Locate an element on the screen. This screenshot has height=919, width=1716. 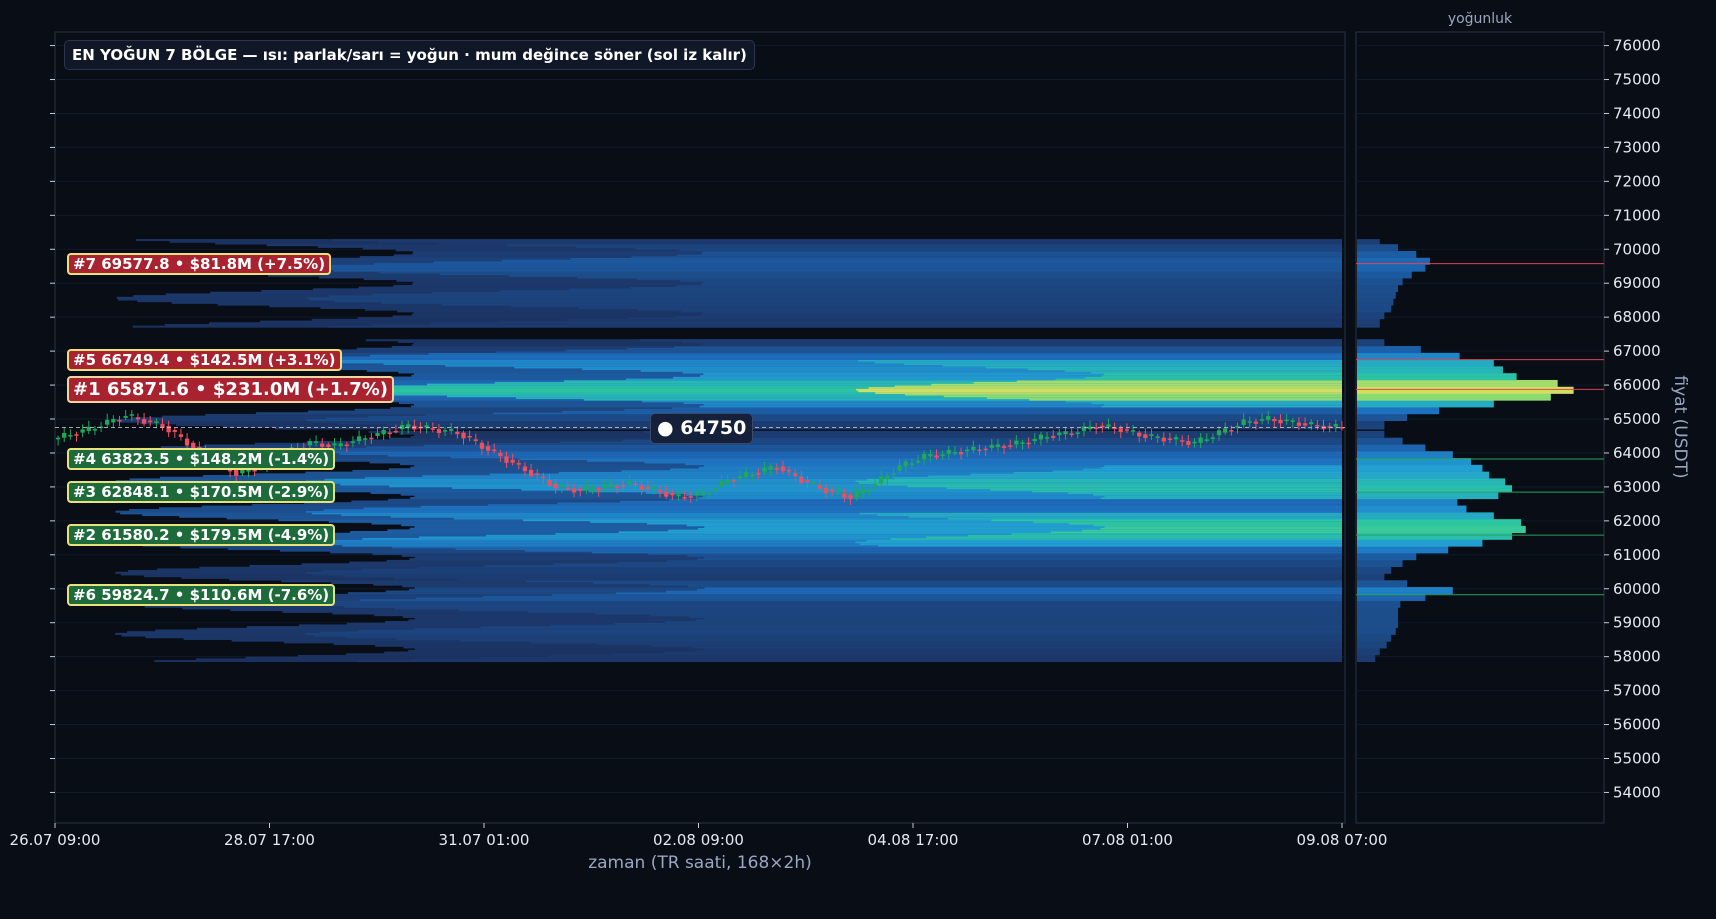
heat-band is located at coordinates (837, 240).